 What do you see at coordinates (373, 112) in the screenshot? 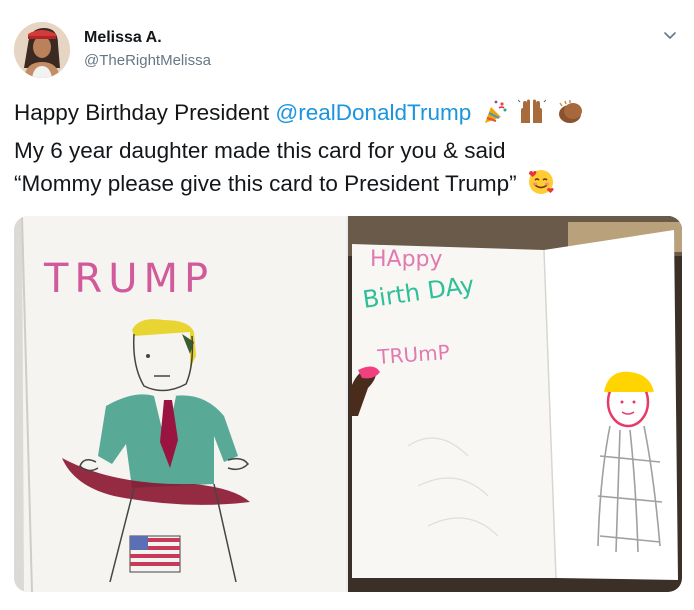
I see `mention-link: @realDonaldTrump` at bounding box center [373, 112].